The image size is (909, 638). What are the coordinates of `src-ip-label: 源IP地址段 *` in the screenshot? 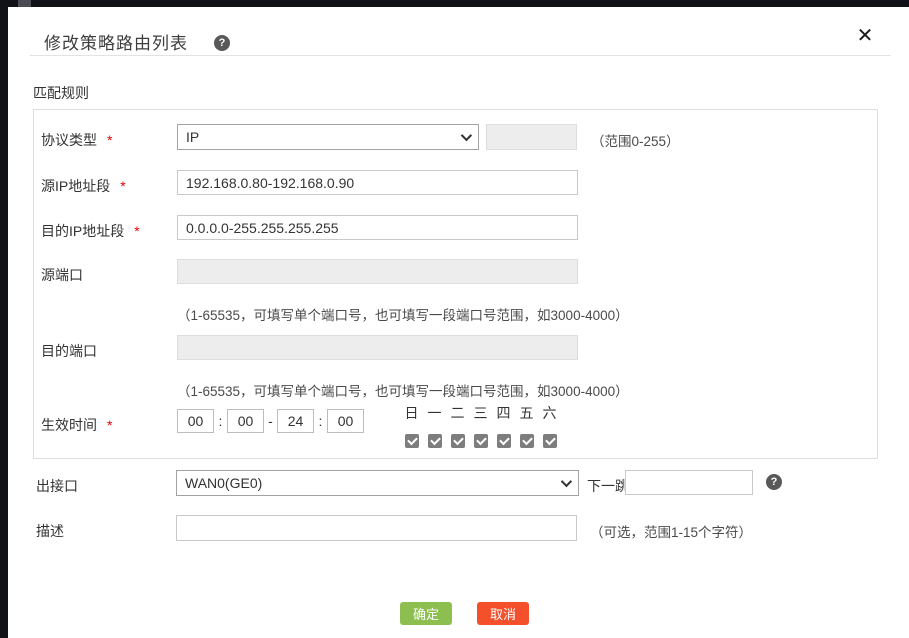 It's located at (83, 186).